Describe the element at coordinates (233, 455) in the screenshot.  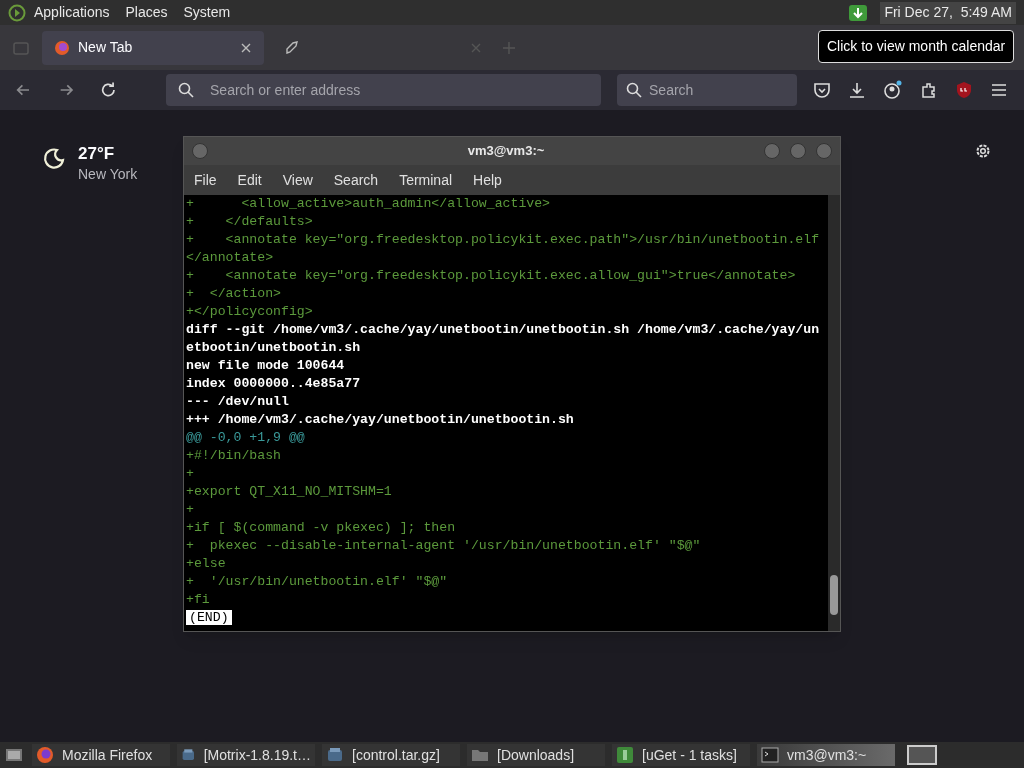
I see `terminal-line: +#!/bin/bash` at that location.